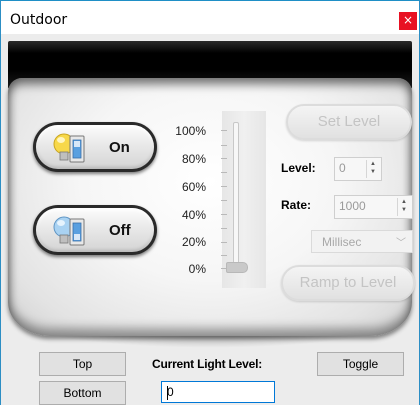  What do you see at coordinates (298, 168) in the screenshot?
I see `level-label: Level:` at bounding box center [298, 168].